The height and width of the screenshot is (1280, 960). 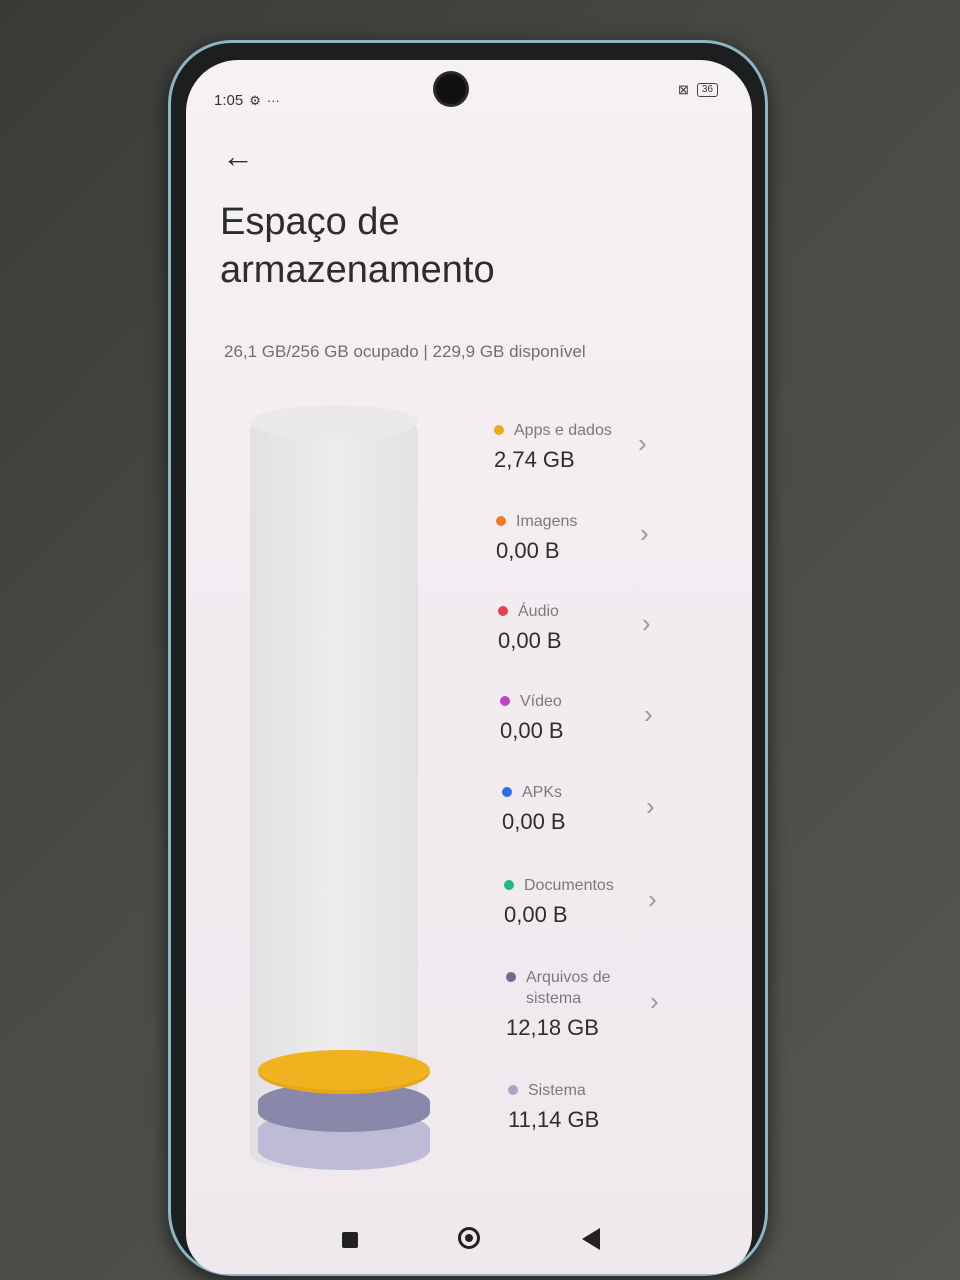 What do you see at coordinates (273, 100) in the screenshot?
I see `more-notifications-icon: ···` at bounding box center [273, 100].